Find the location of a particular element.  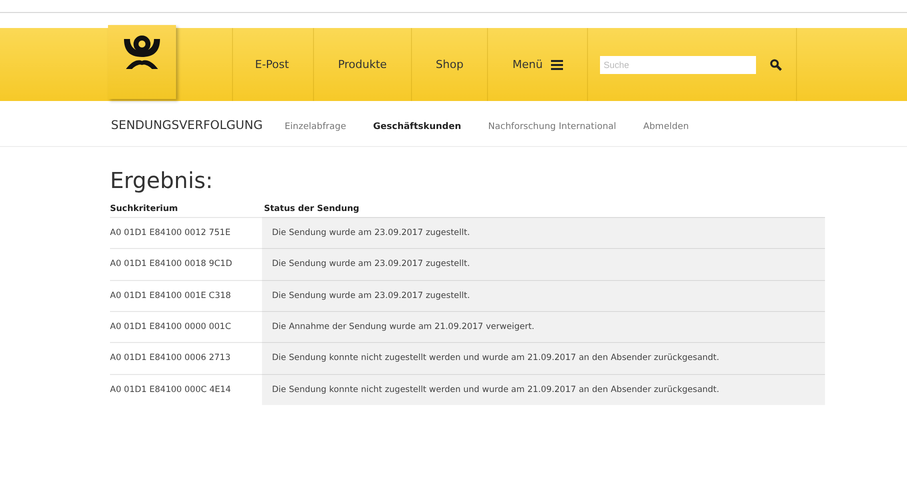

subnav-link: Nachforschung International is located at coordinates (552, 127).